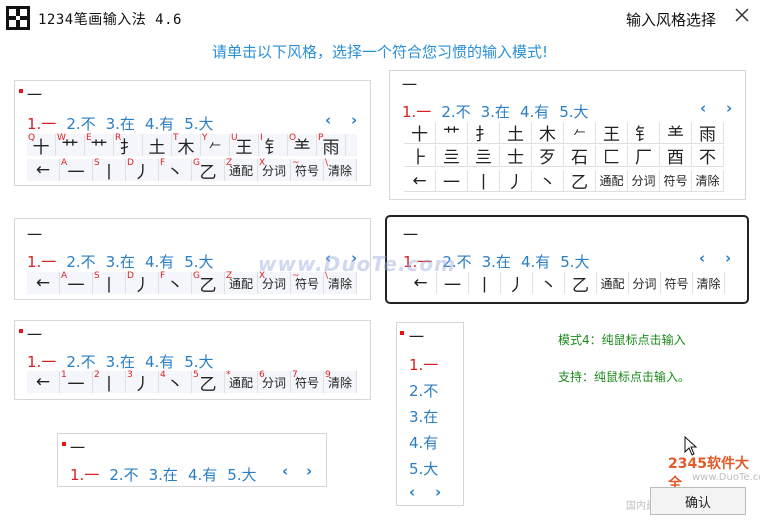 The height and width of the screenshot is (526, 760). Describe the element at coordinates (118, 138) in the screenshot. I see `key-hint: R` at that location.